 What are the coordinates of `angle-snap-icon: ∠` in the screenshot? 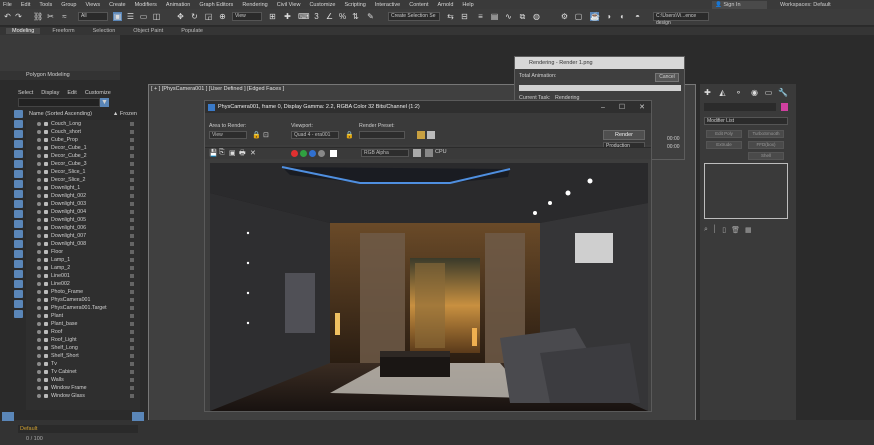 It's located at (329, 16).